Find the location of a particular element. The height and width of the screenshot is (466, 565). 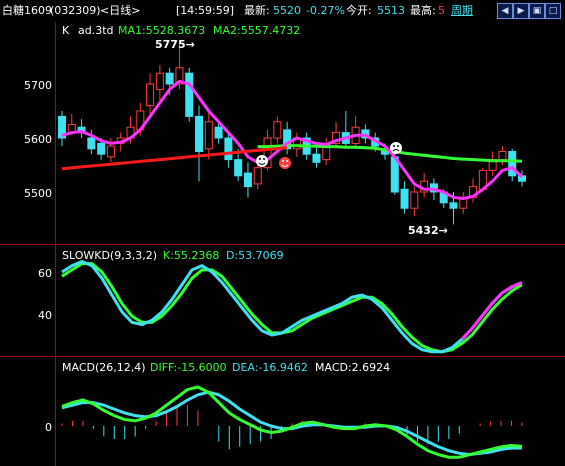

macd-dea-label: DEA:-16.9462 is located at coordinates (270, 367).